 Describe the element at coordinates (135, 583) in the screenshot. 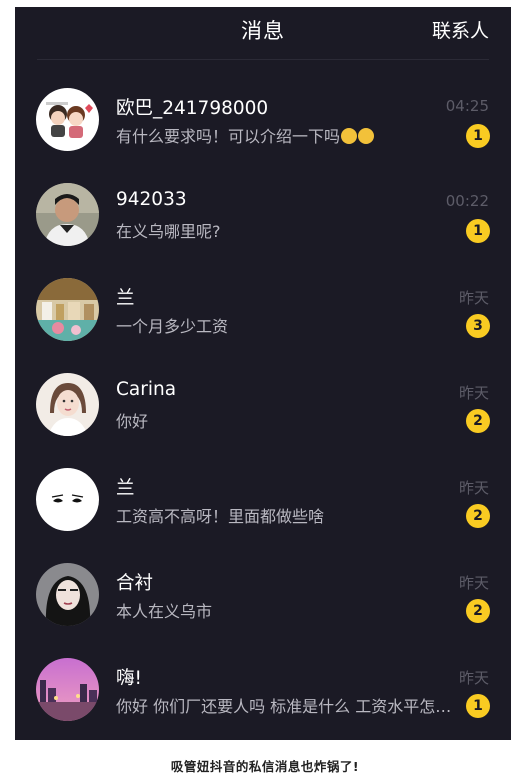

I see `contact-name: 合衬` at that location.